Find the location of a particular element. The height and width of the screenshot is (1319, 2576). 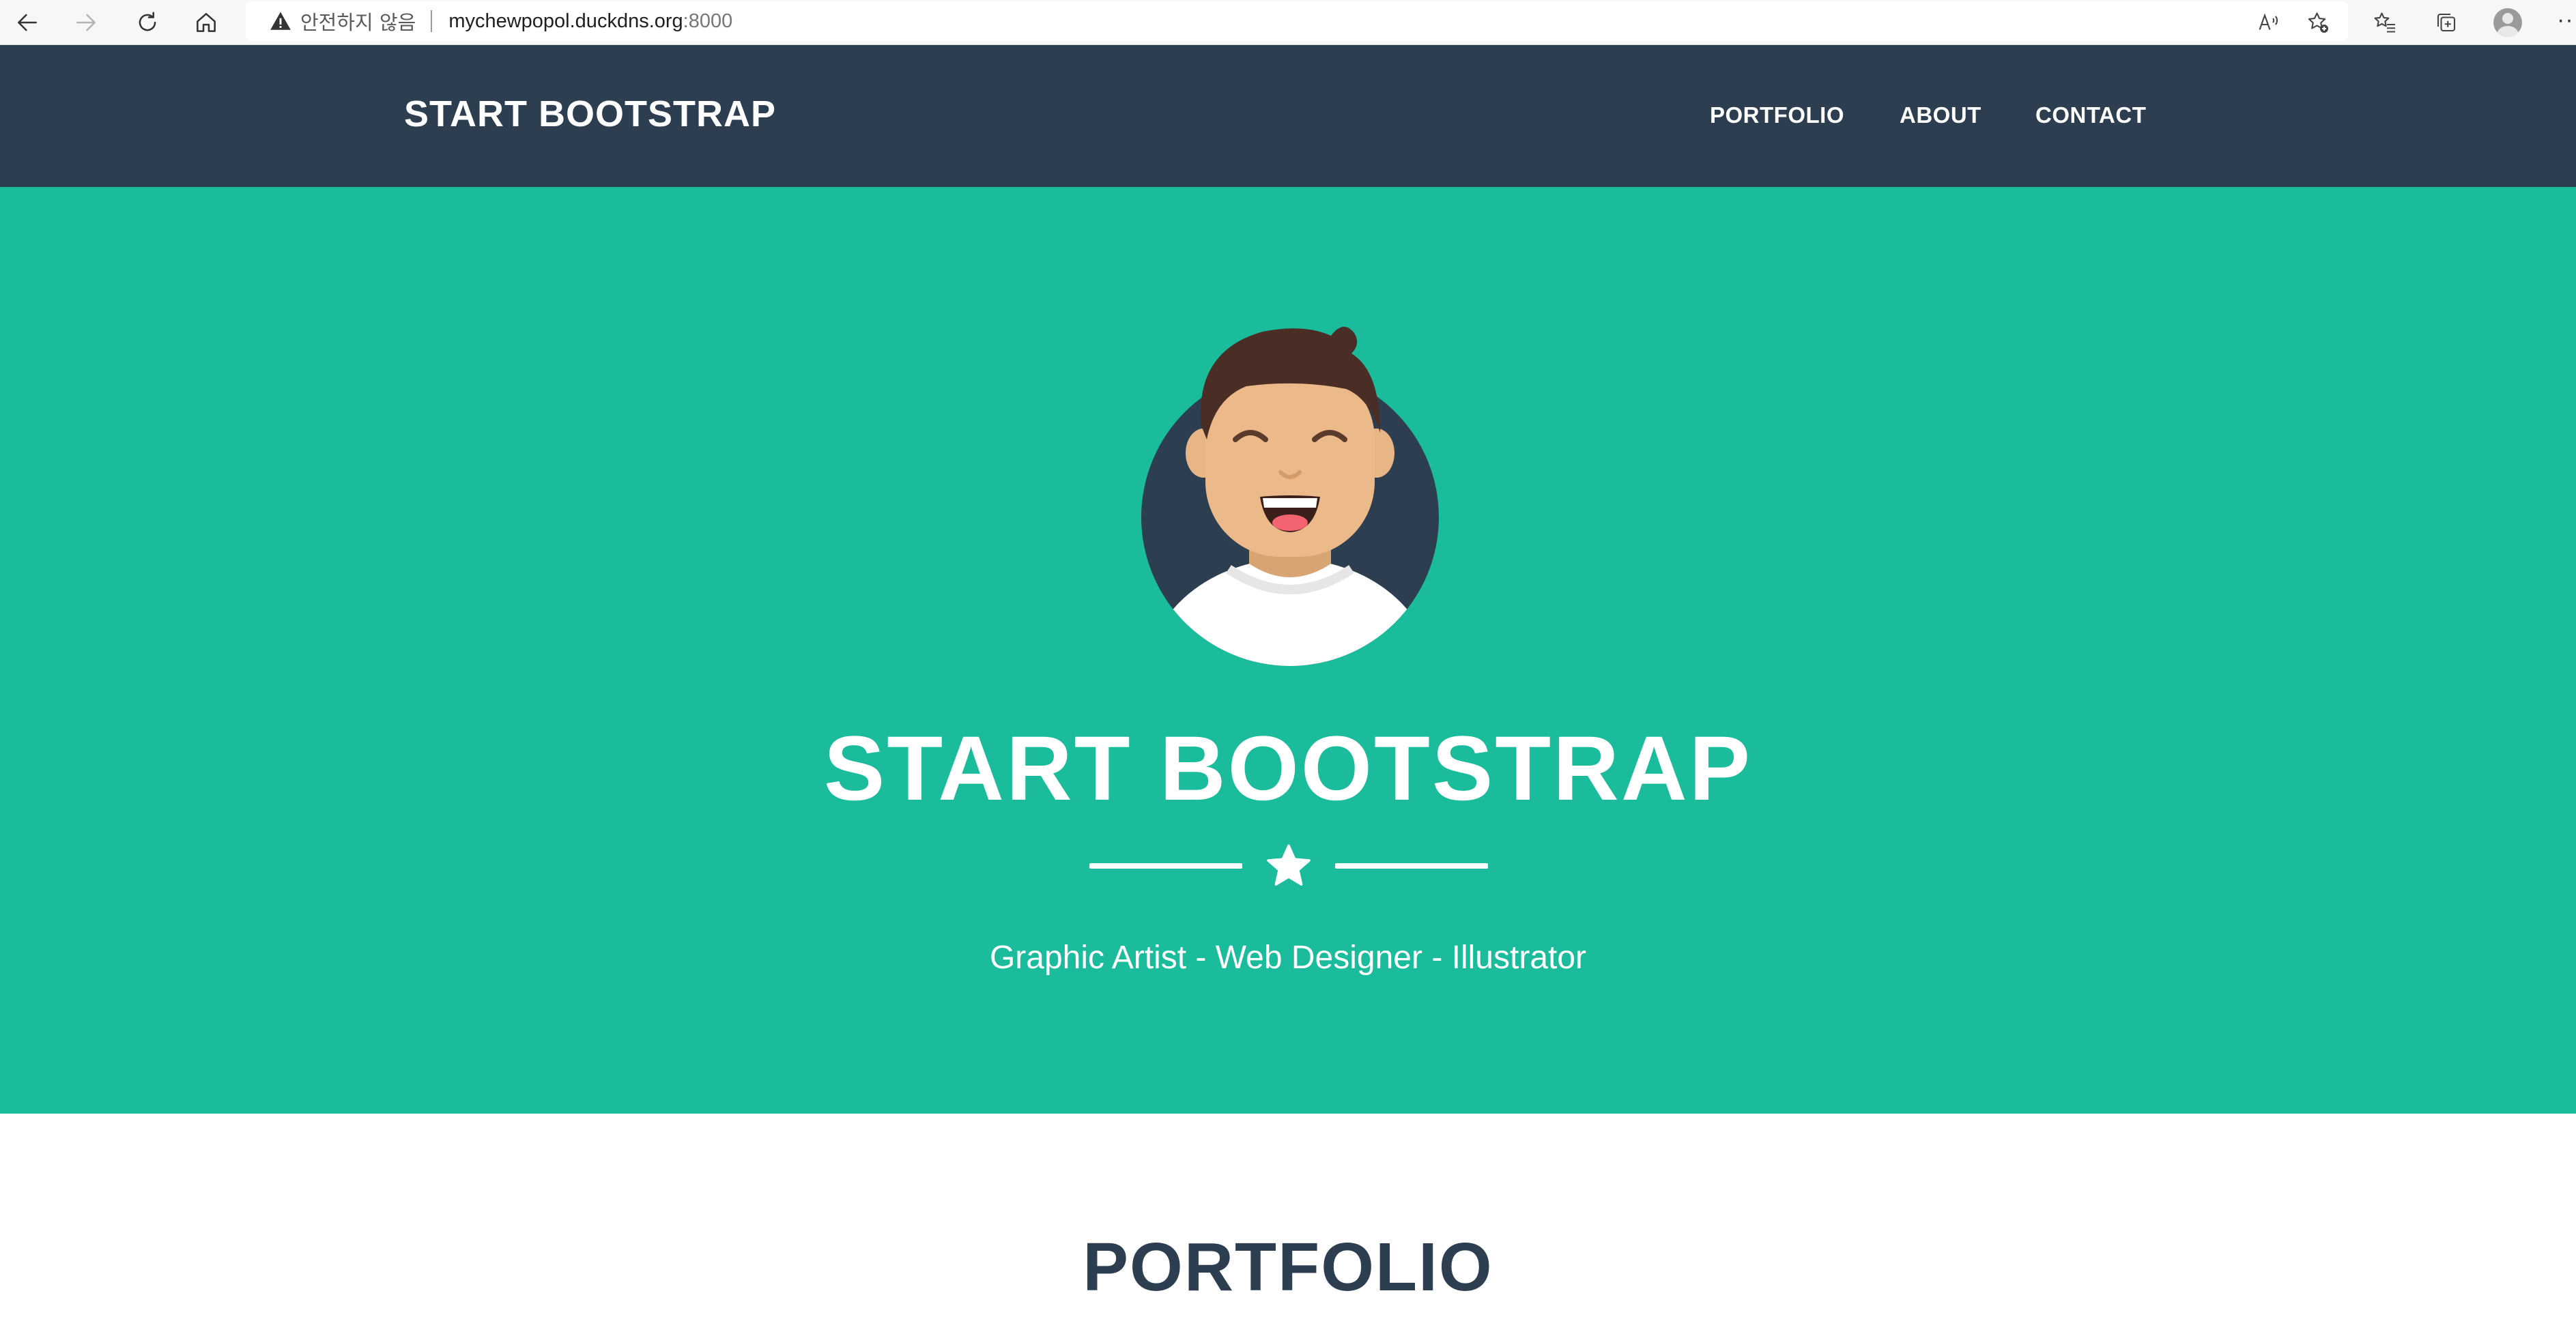

masthead-title: START BOOTSTRAP is located at coordinates (1288, 769).